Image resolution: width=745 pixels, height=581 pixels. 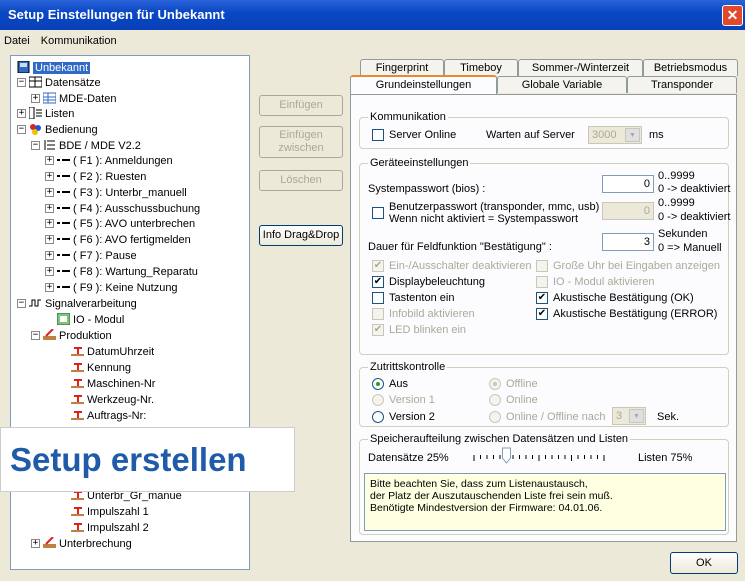 I want to click on tree-node-label: Werkzeug-Nr., so click(x=121, y=400).